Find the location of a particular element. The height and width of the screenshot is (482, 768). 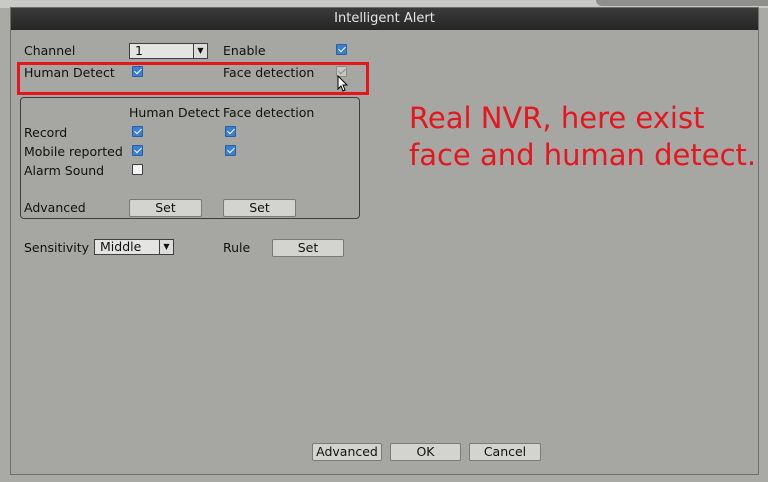

enable-checkbox is located at coordinates (341, 49).